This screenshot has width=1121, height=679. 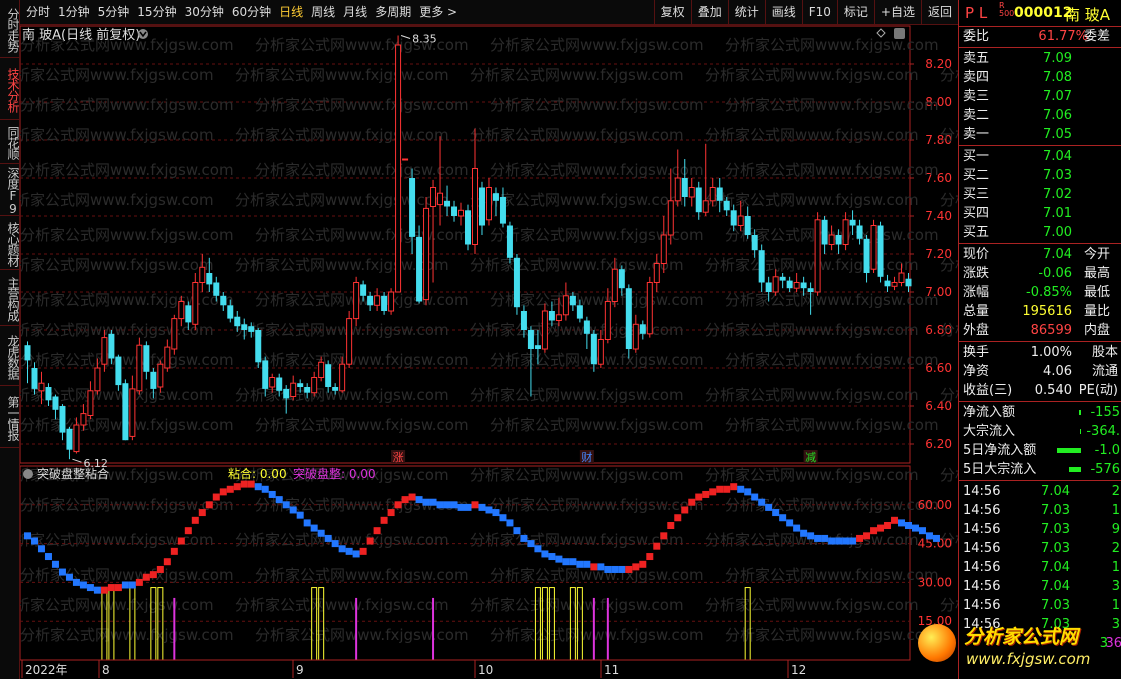 I want to click on ask-row-3: 卖二 7.06, so click(x=1040, y=115).